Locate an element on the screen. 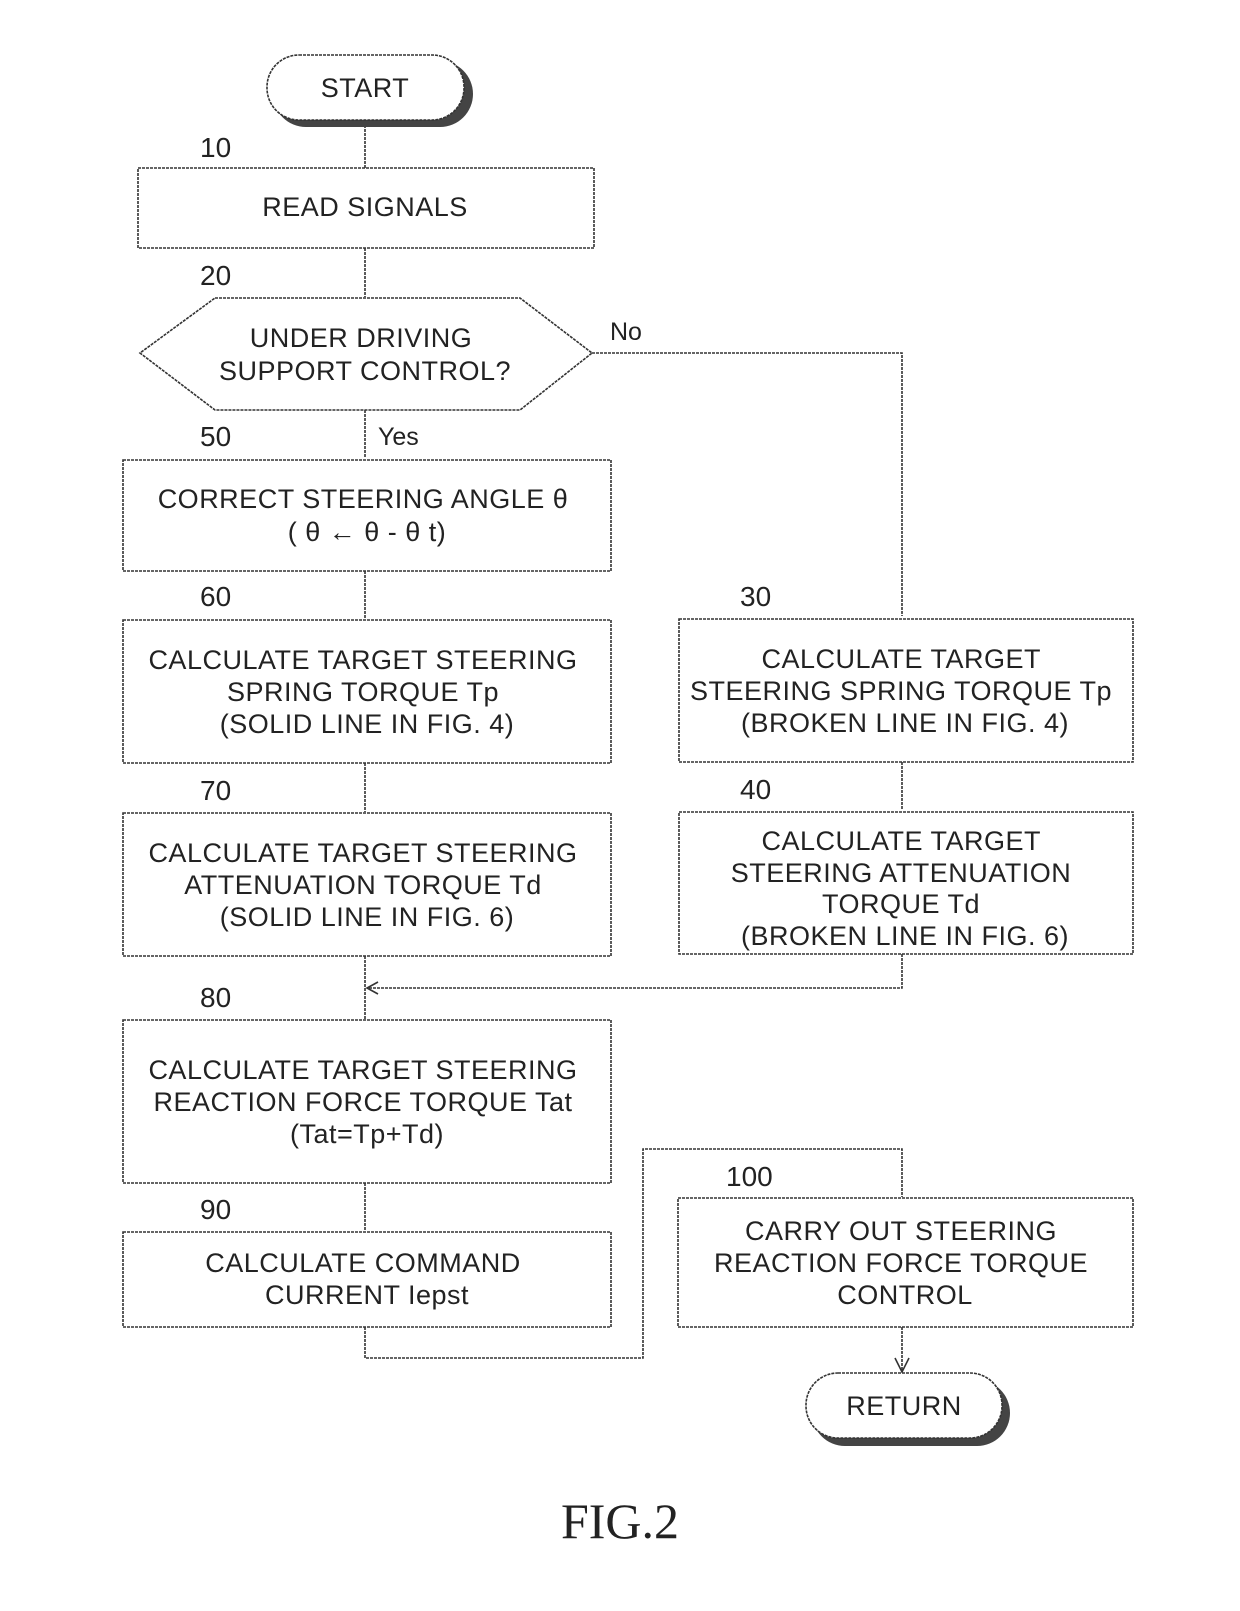 The height and width of the screenshot is (1611, 1240). step-60-line-1: CALCULATE TARGET STEERING is located at coordinates (362, 660).